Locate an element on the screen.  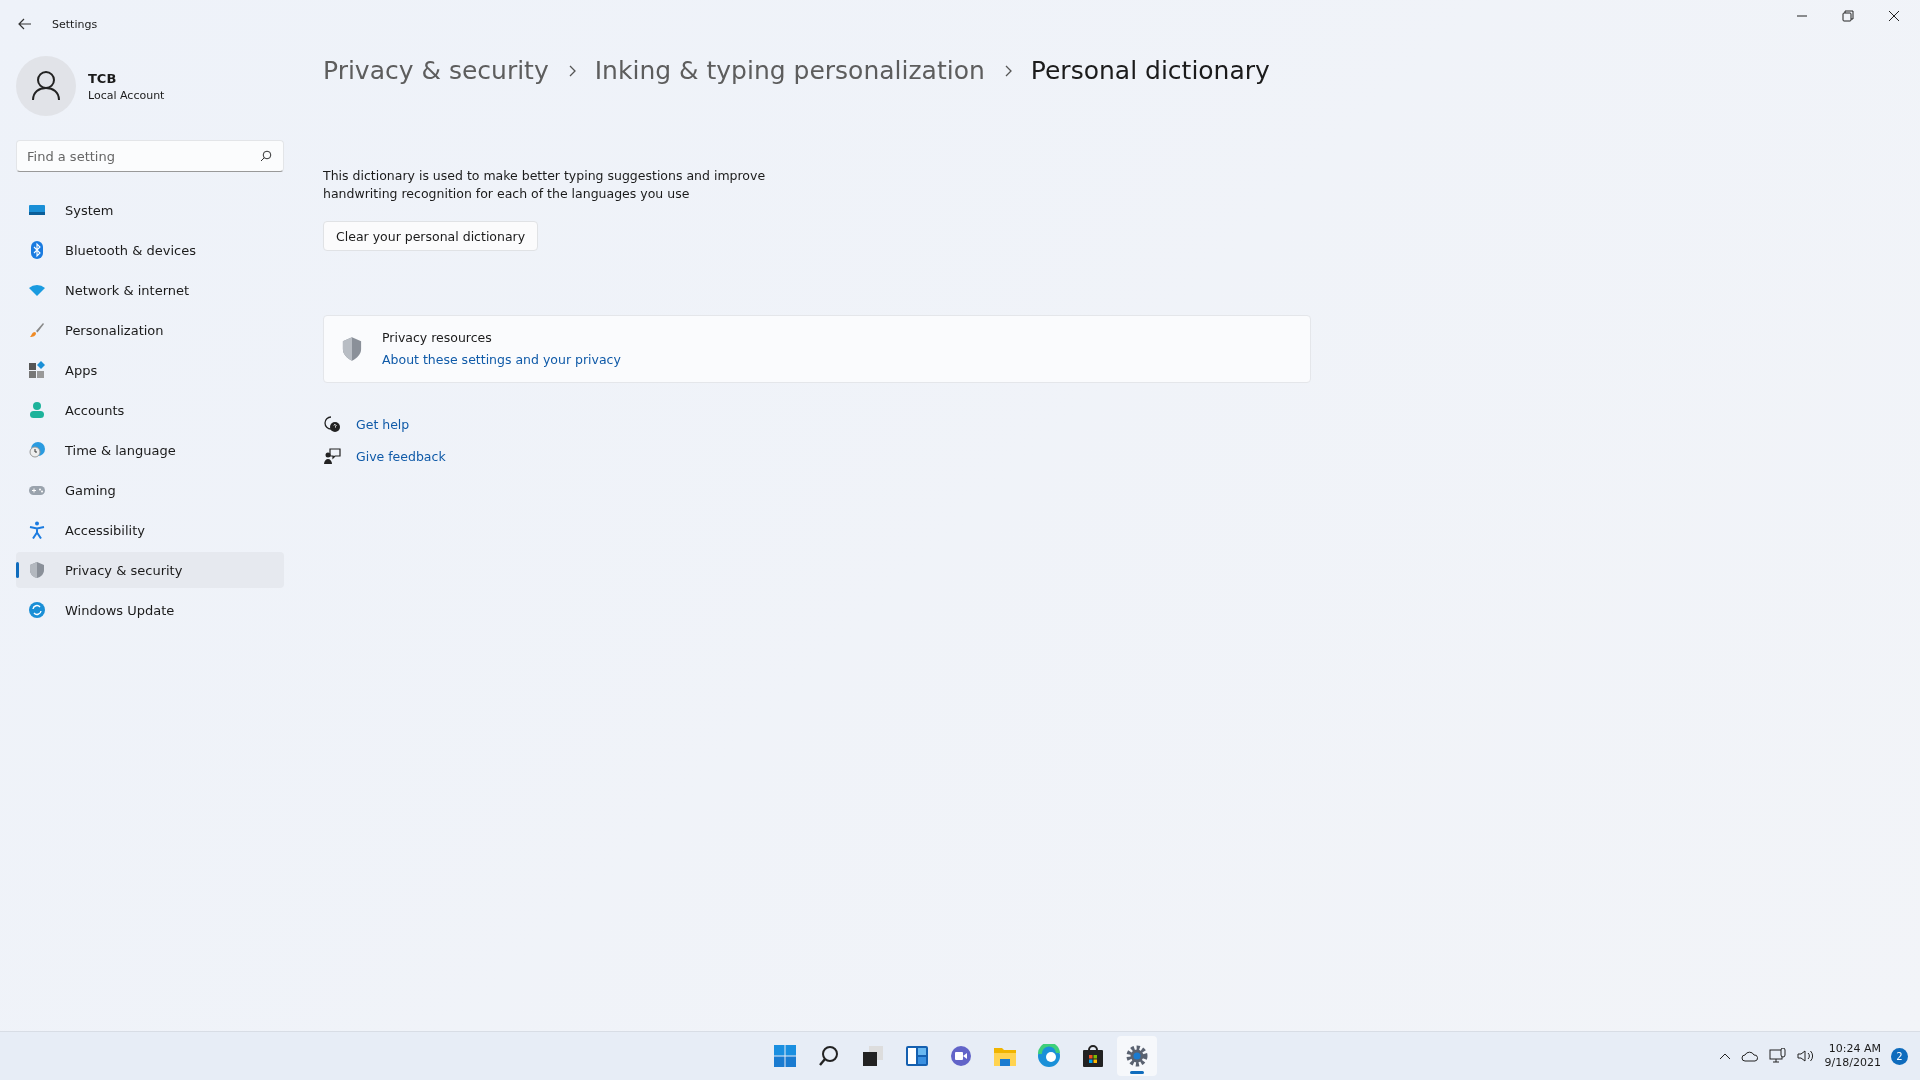
page-title: Personal dictionary is located at coordinates (1150, 70).